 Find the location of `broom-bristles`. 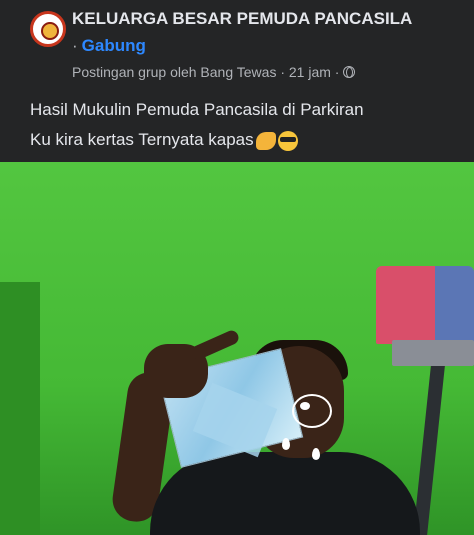

broom-bristles is located at coordinates (425, 305).